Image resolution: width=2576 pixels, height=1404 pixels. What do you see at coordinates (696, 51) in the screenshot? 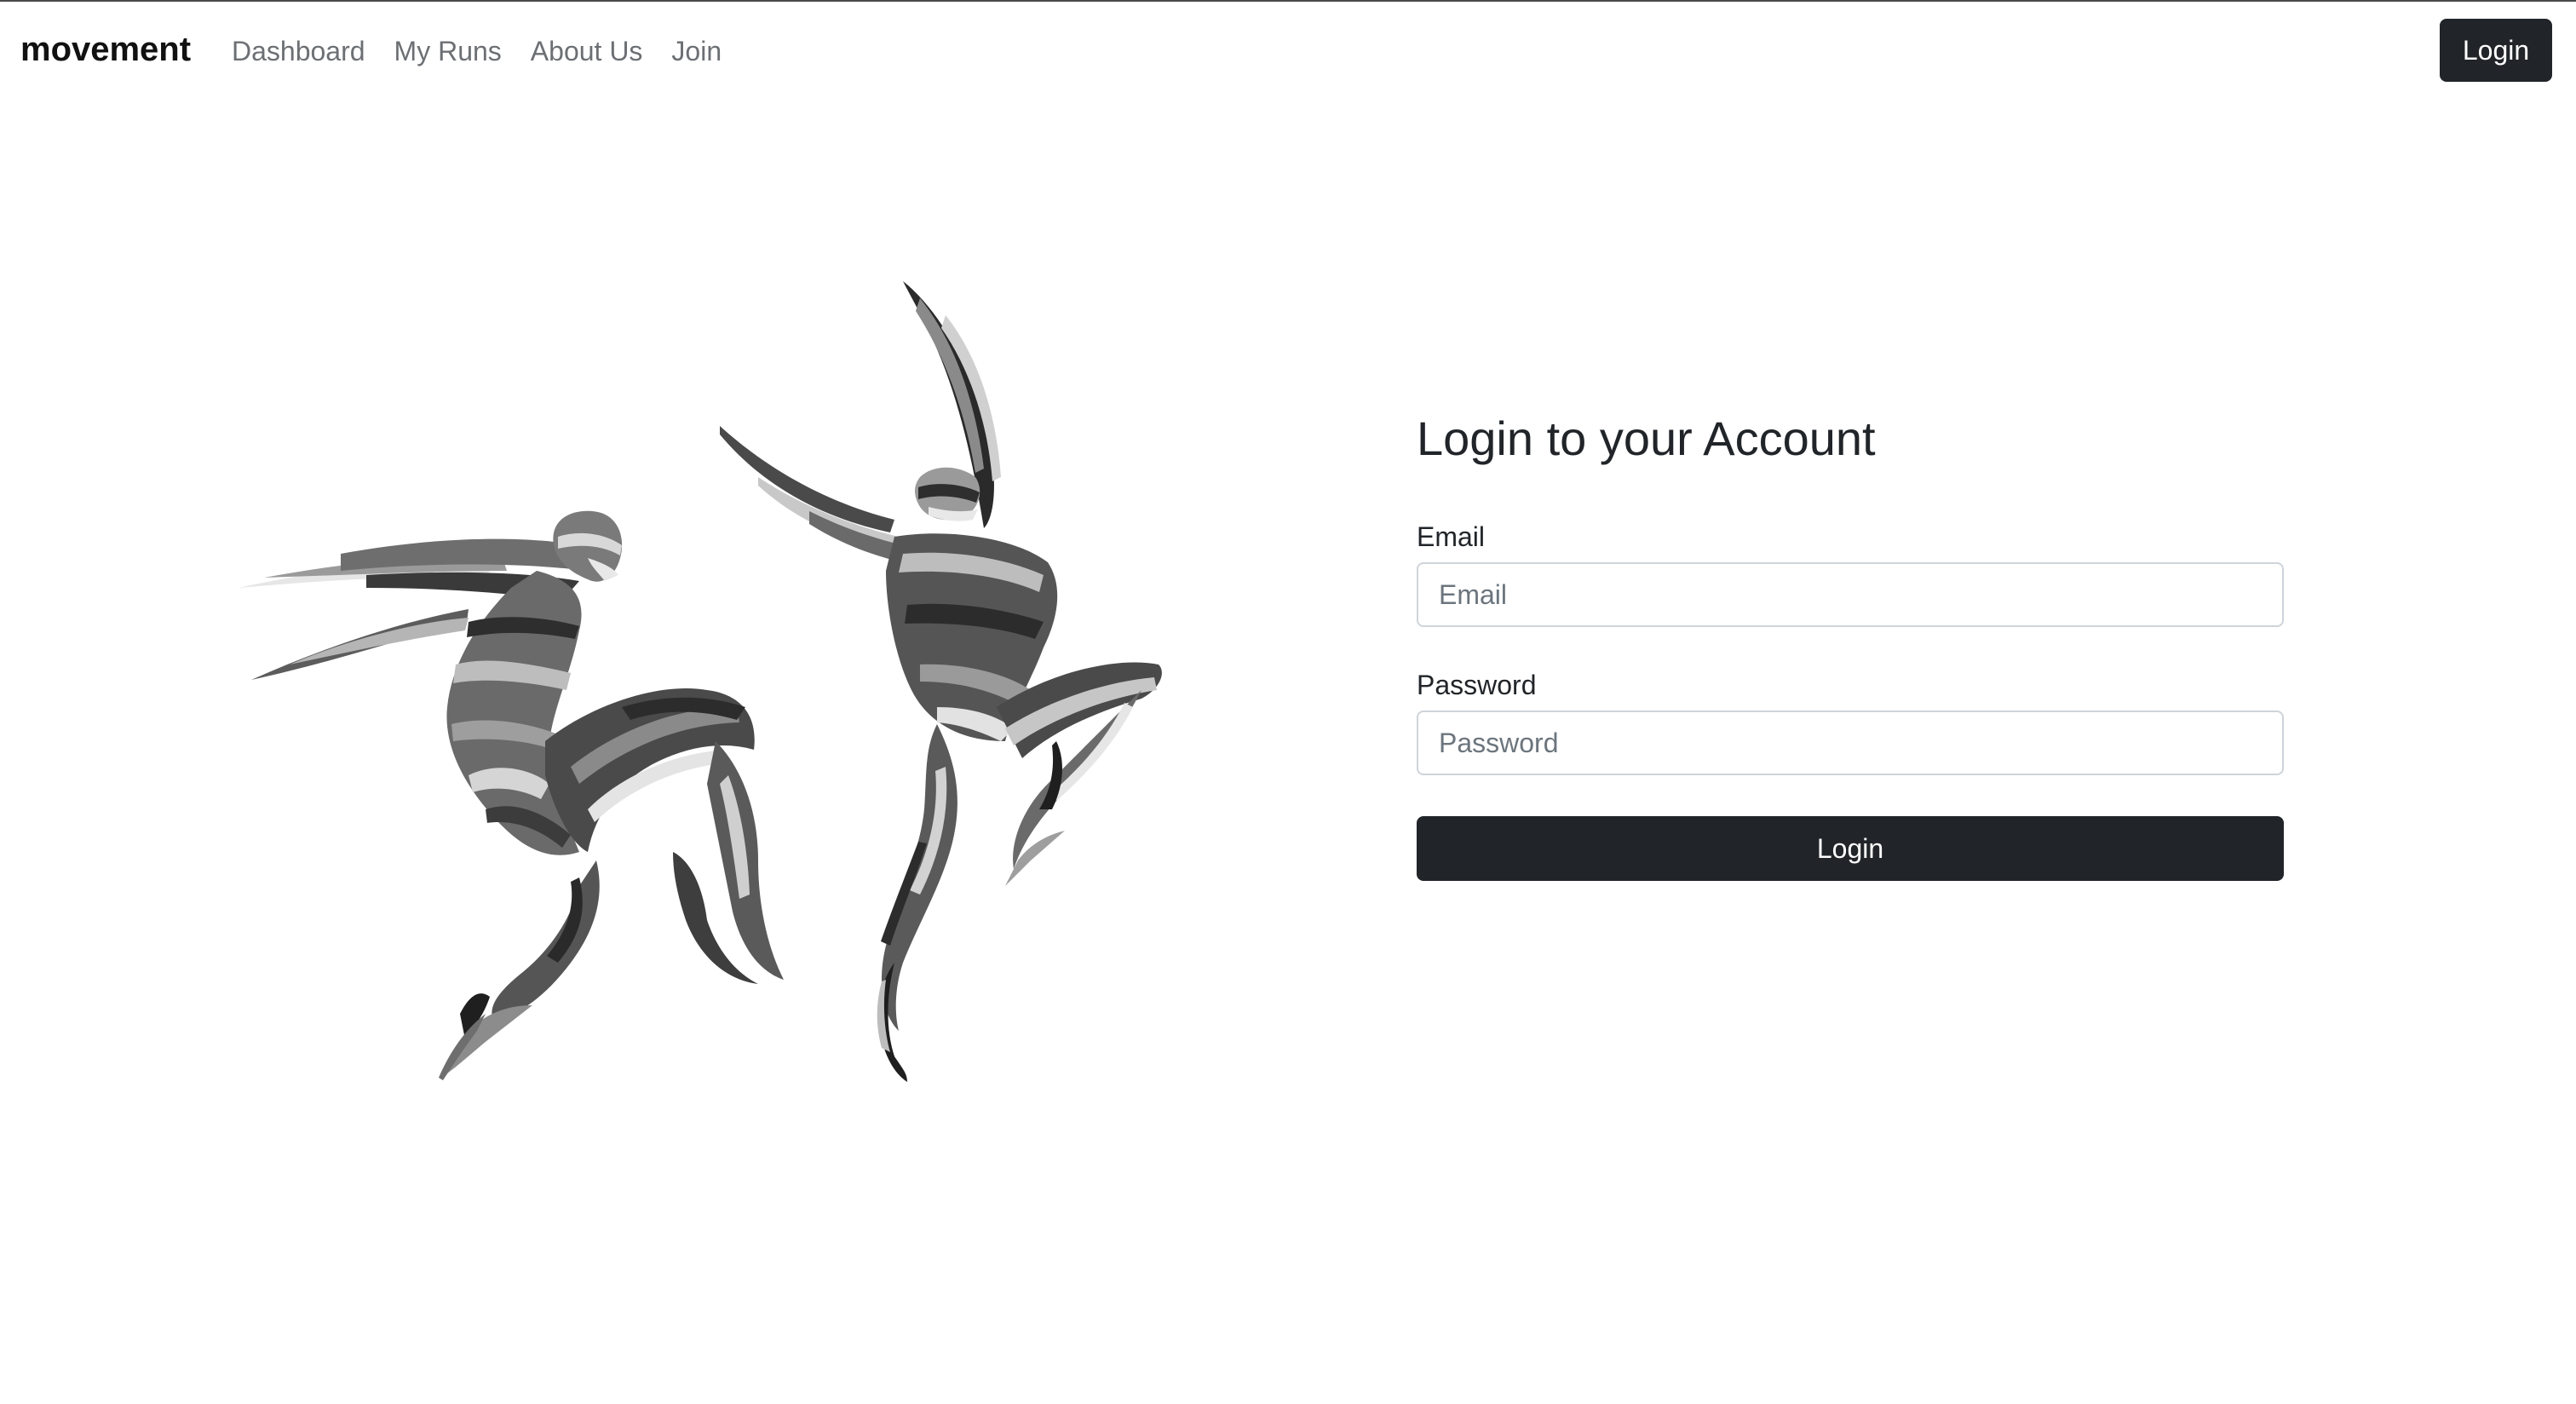
I see `nav-link-join: Join` at bounding box center [696, 51].